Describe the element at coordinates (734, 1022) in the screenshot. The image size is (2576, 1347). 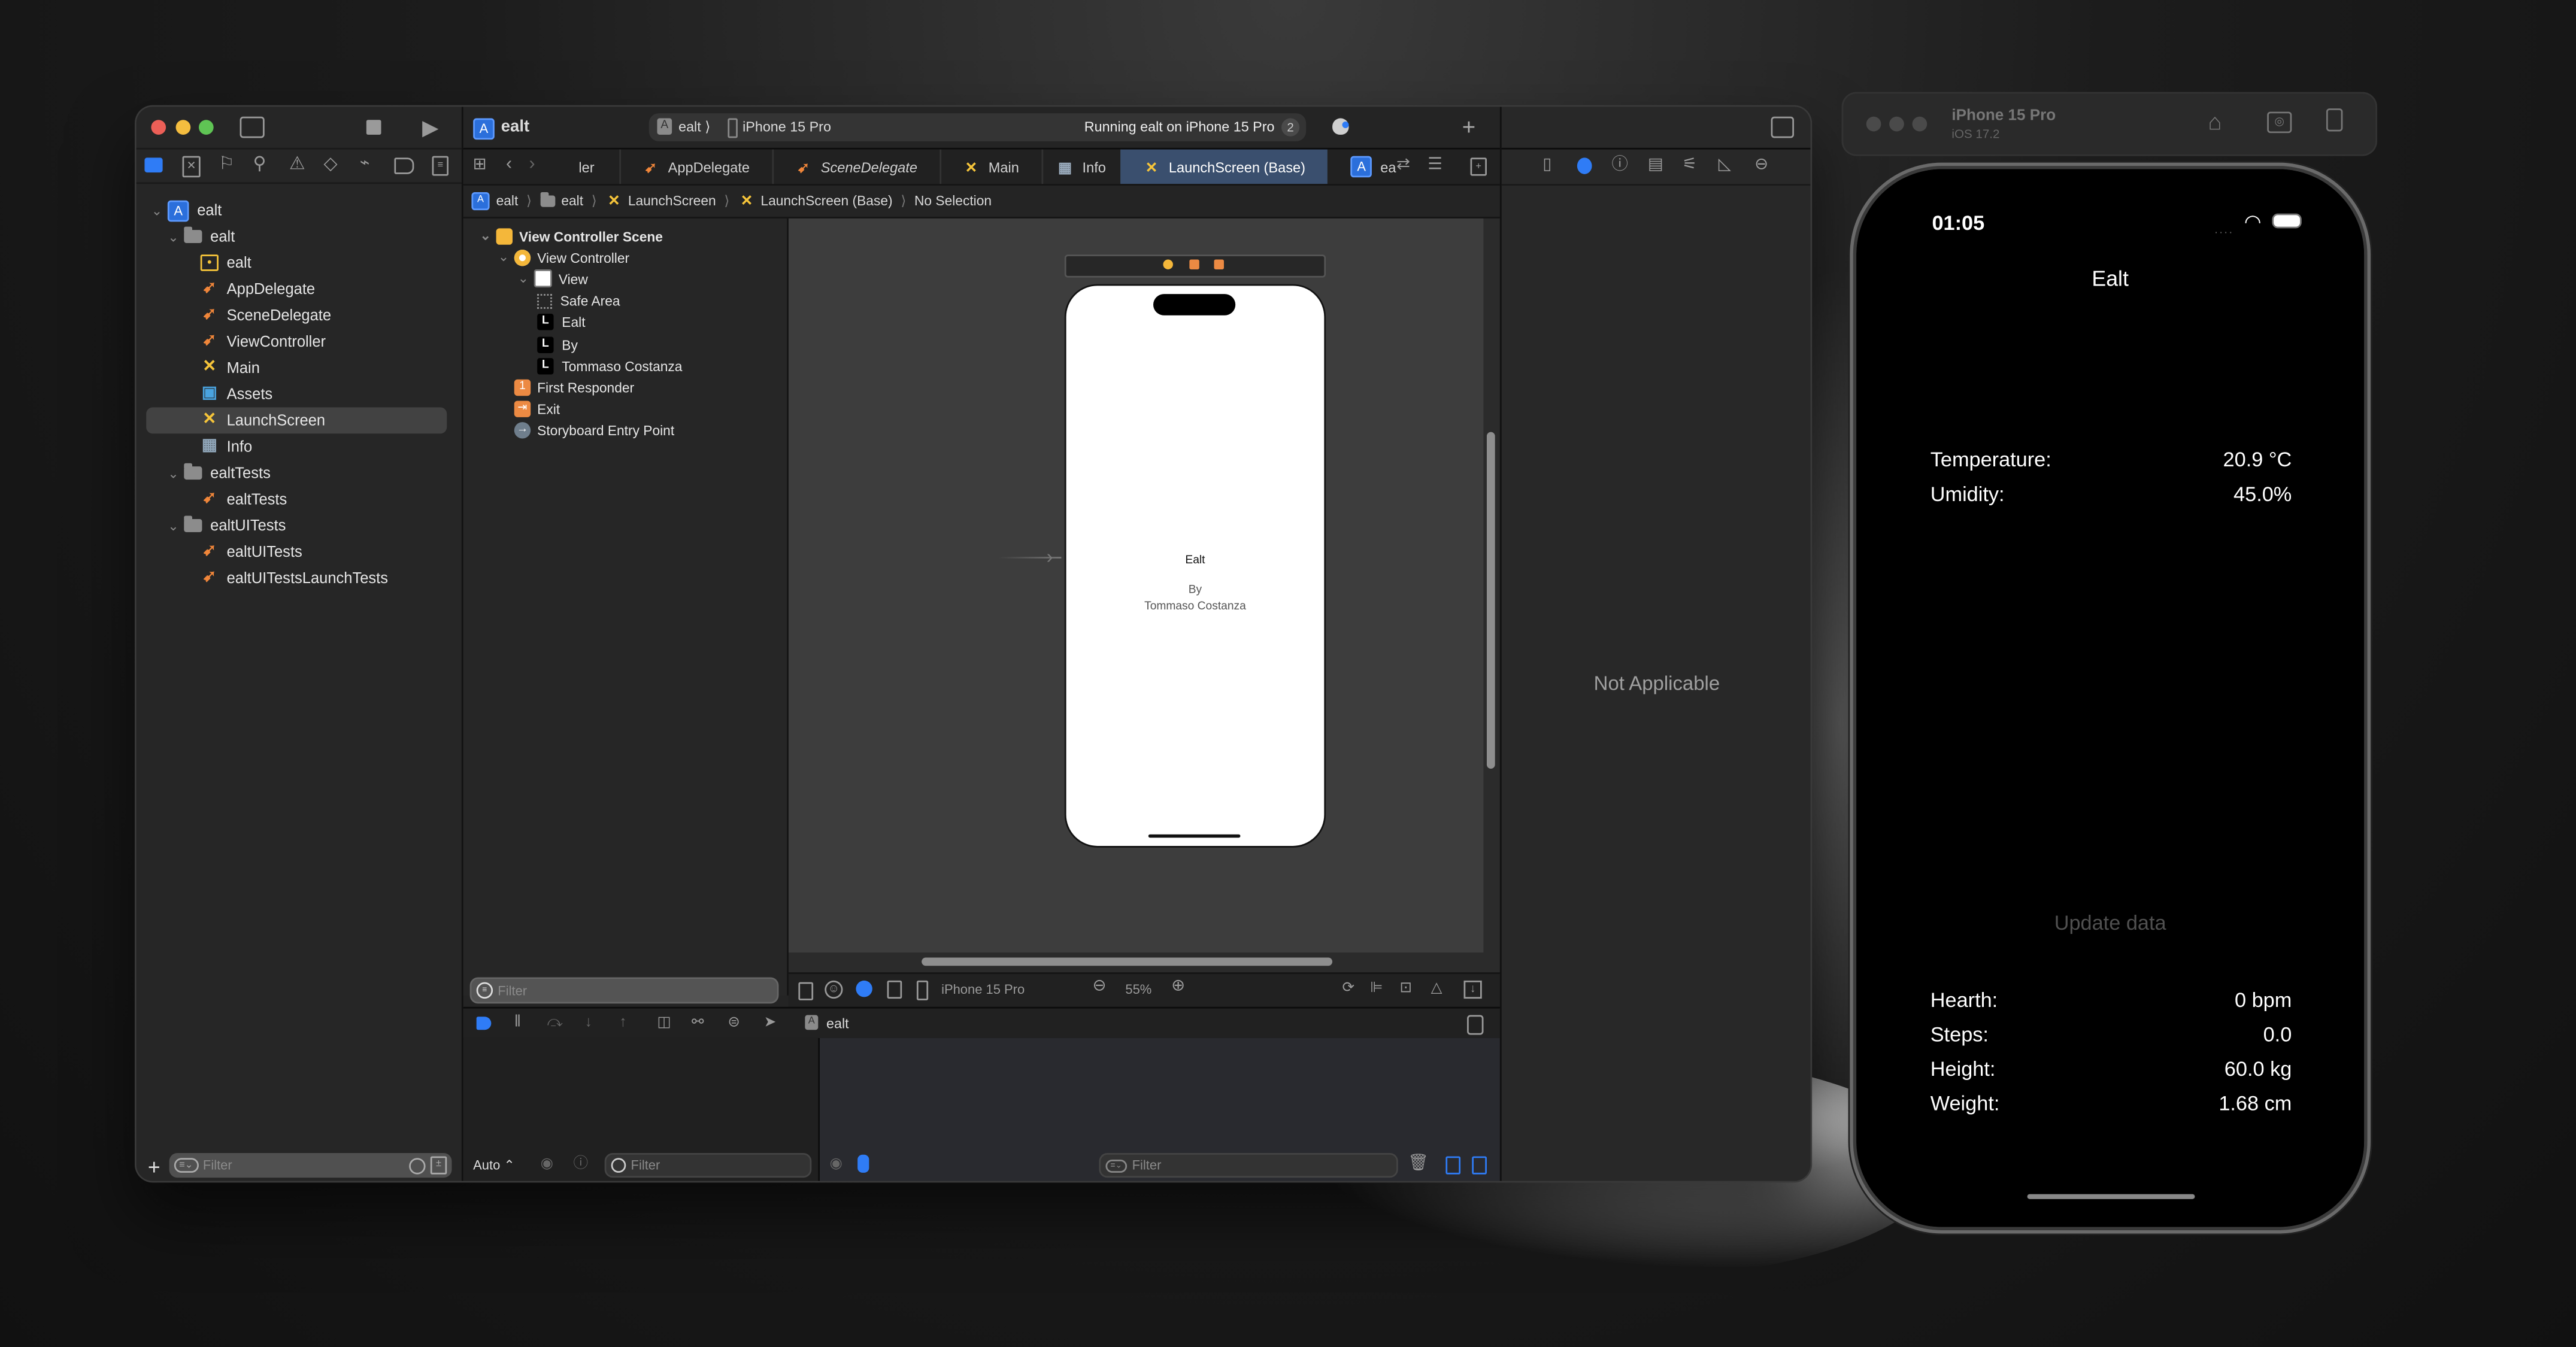
I see `environment-overrides-icon: ⊜` at that location.